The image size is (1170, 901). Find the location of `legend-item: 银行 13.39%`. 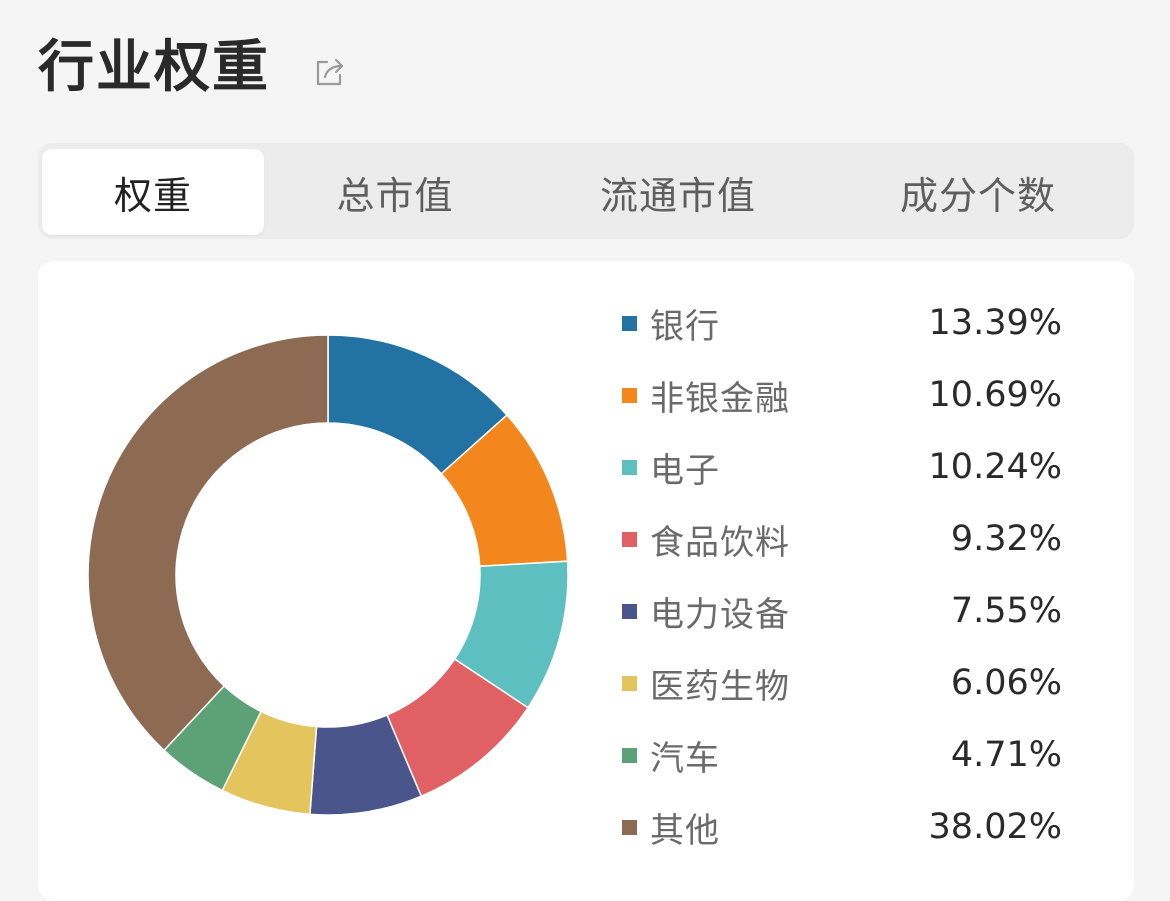

legend-item: 银行 13.39% is located at coordinates (842, 323).